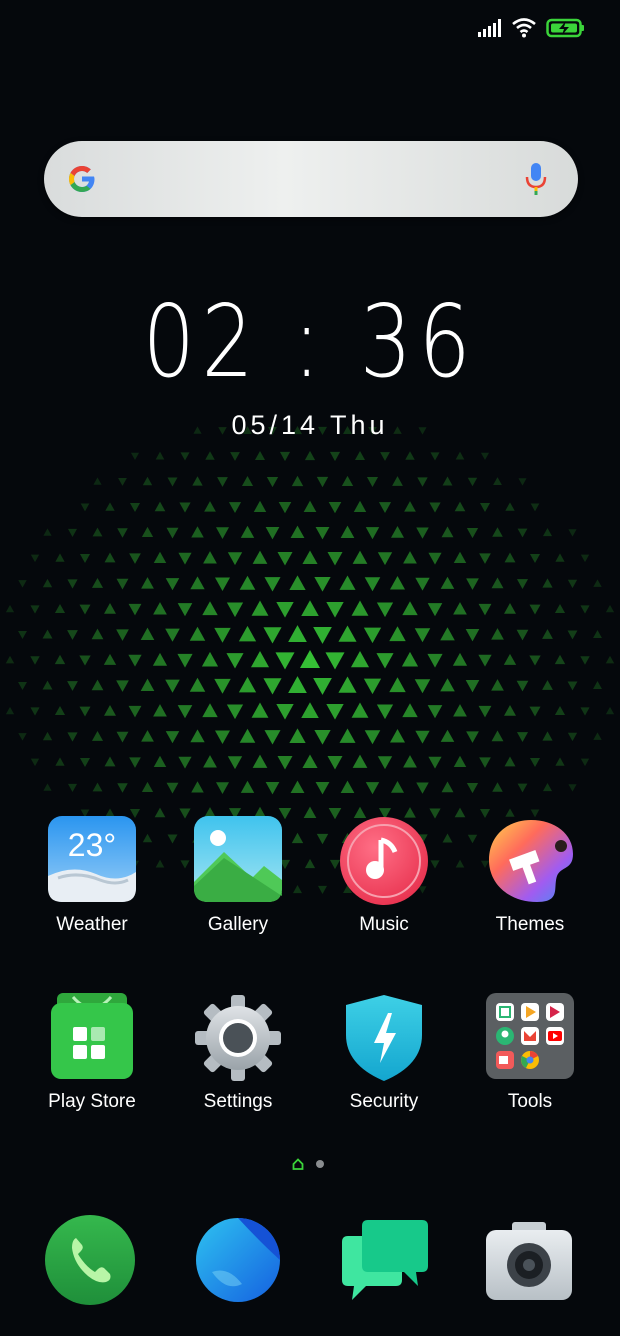 The width and height of the screenshot is (620, 1336). What do you see at coordinates (238, 1260) in the screenshot?
I see `browser-icon` at bounding box center [238, 1260].